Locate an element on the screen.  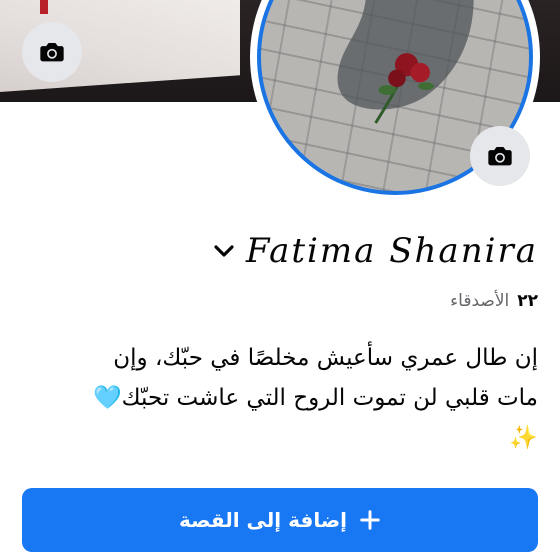
bio-line: إن طال عمري سأعيش مخلصًا في حبّك، وإن is located at coordinates (325, 358).